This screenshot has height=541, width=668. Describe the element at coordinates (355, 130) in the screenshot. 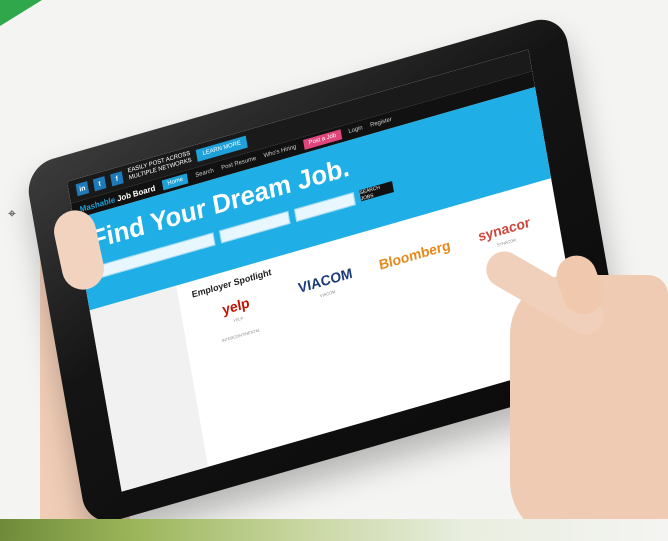

I see `nav-login: Login` at that location.